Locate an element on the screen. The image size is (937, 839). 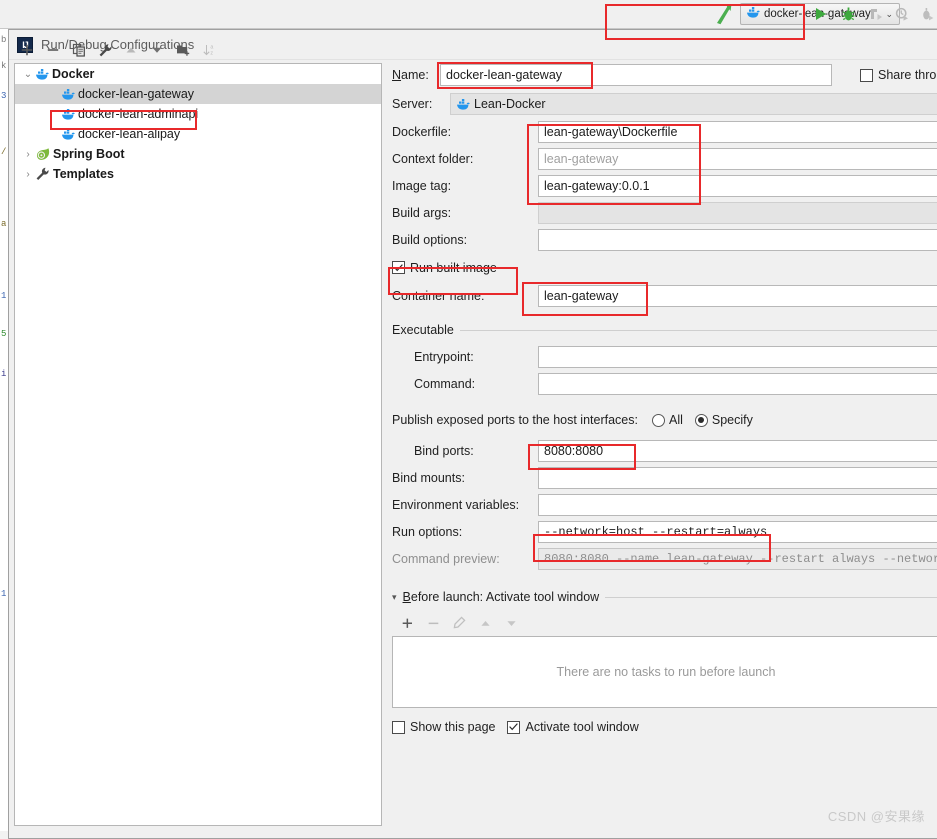
copy-configuration-button is located at coordinates (79, 50).